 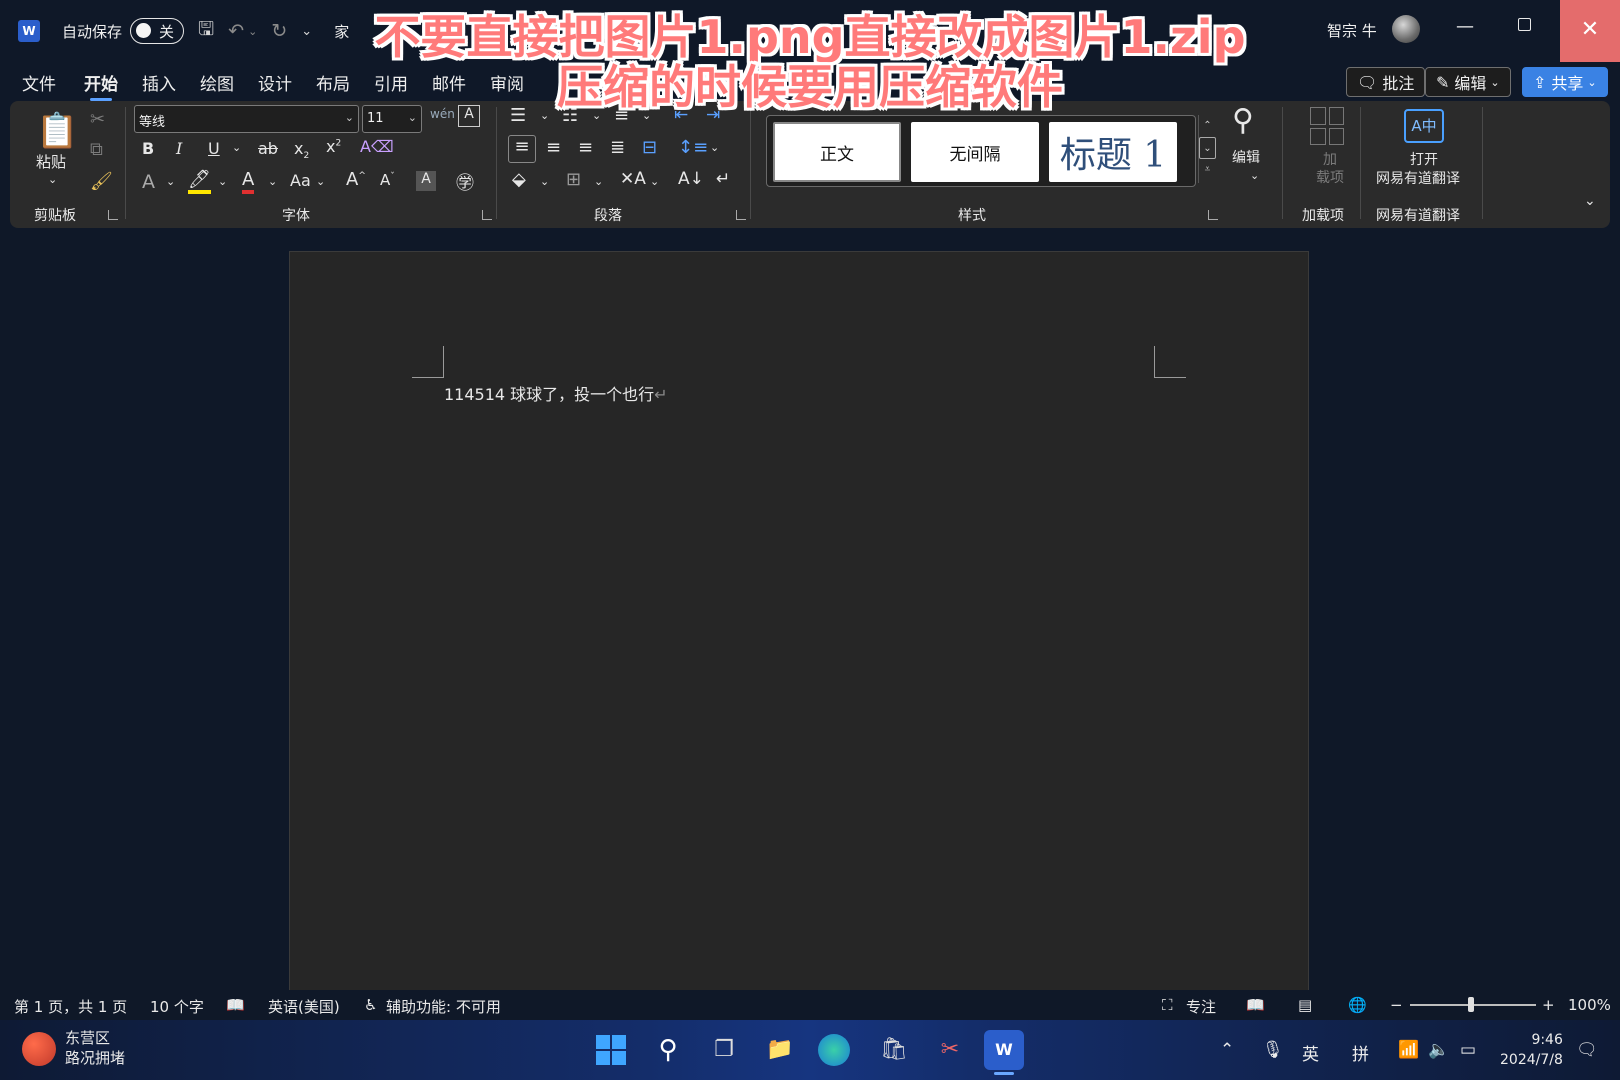 I want to click on align-center-icon: ≡, so click(x=553, y=147).